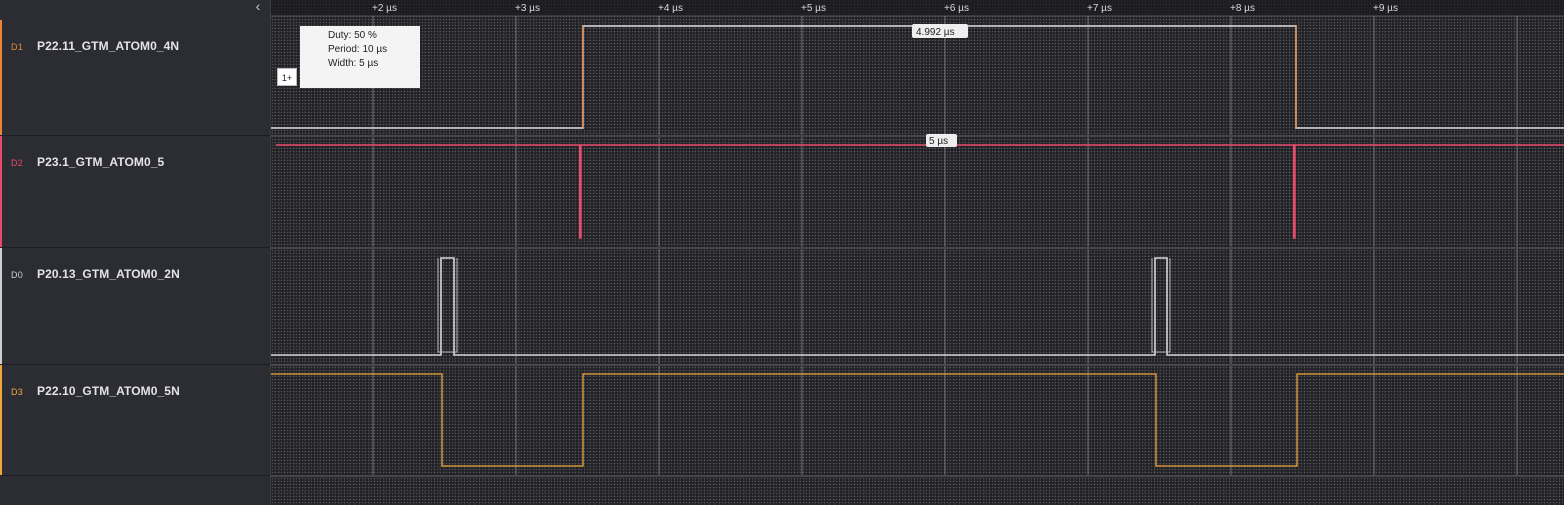  What do you see at coordinates (101, 162) in the screenshot?
I see `channel-name: P23.1_GTM_ATOM0_5` at bounding box center [101, 162].